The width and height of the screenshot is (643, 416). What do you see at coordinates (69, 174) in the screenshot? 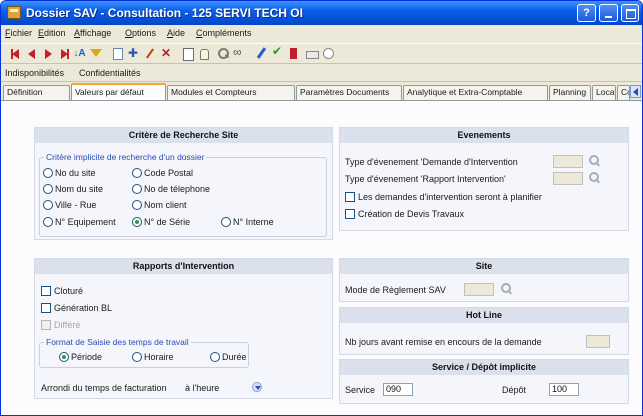
I see `radio-no-du-site: No du site` at bounding box center [69, 174].